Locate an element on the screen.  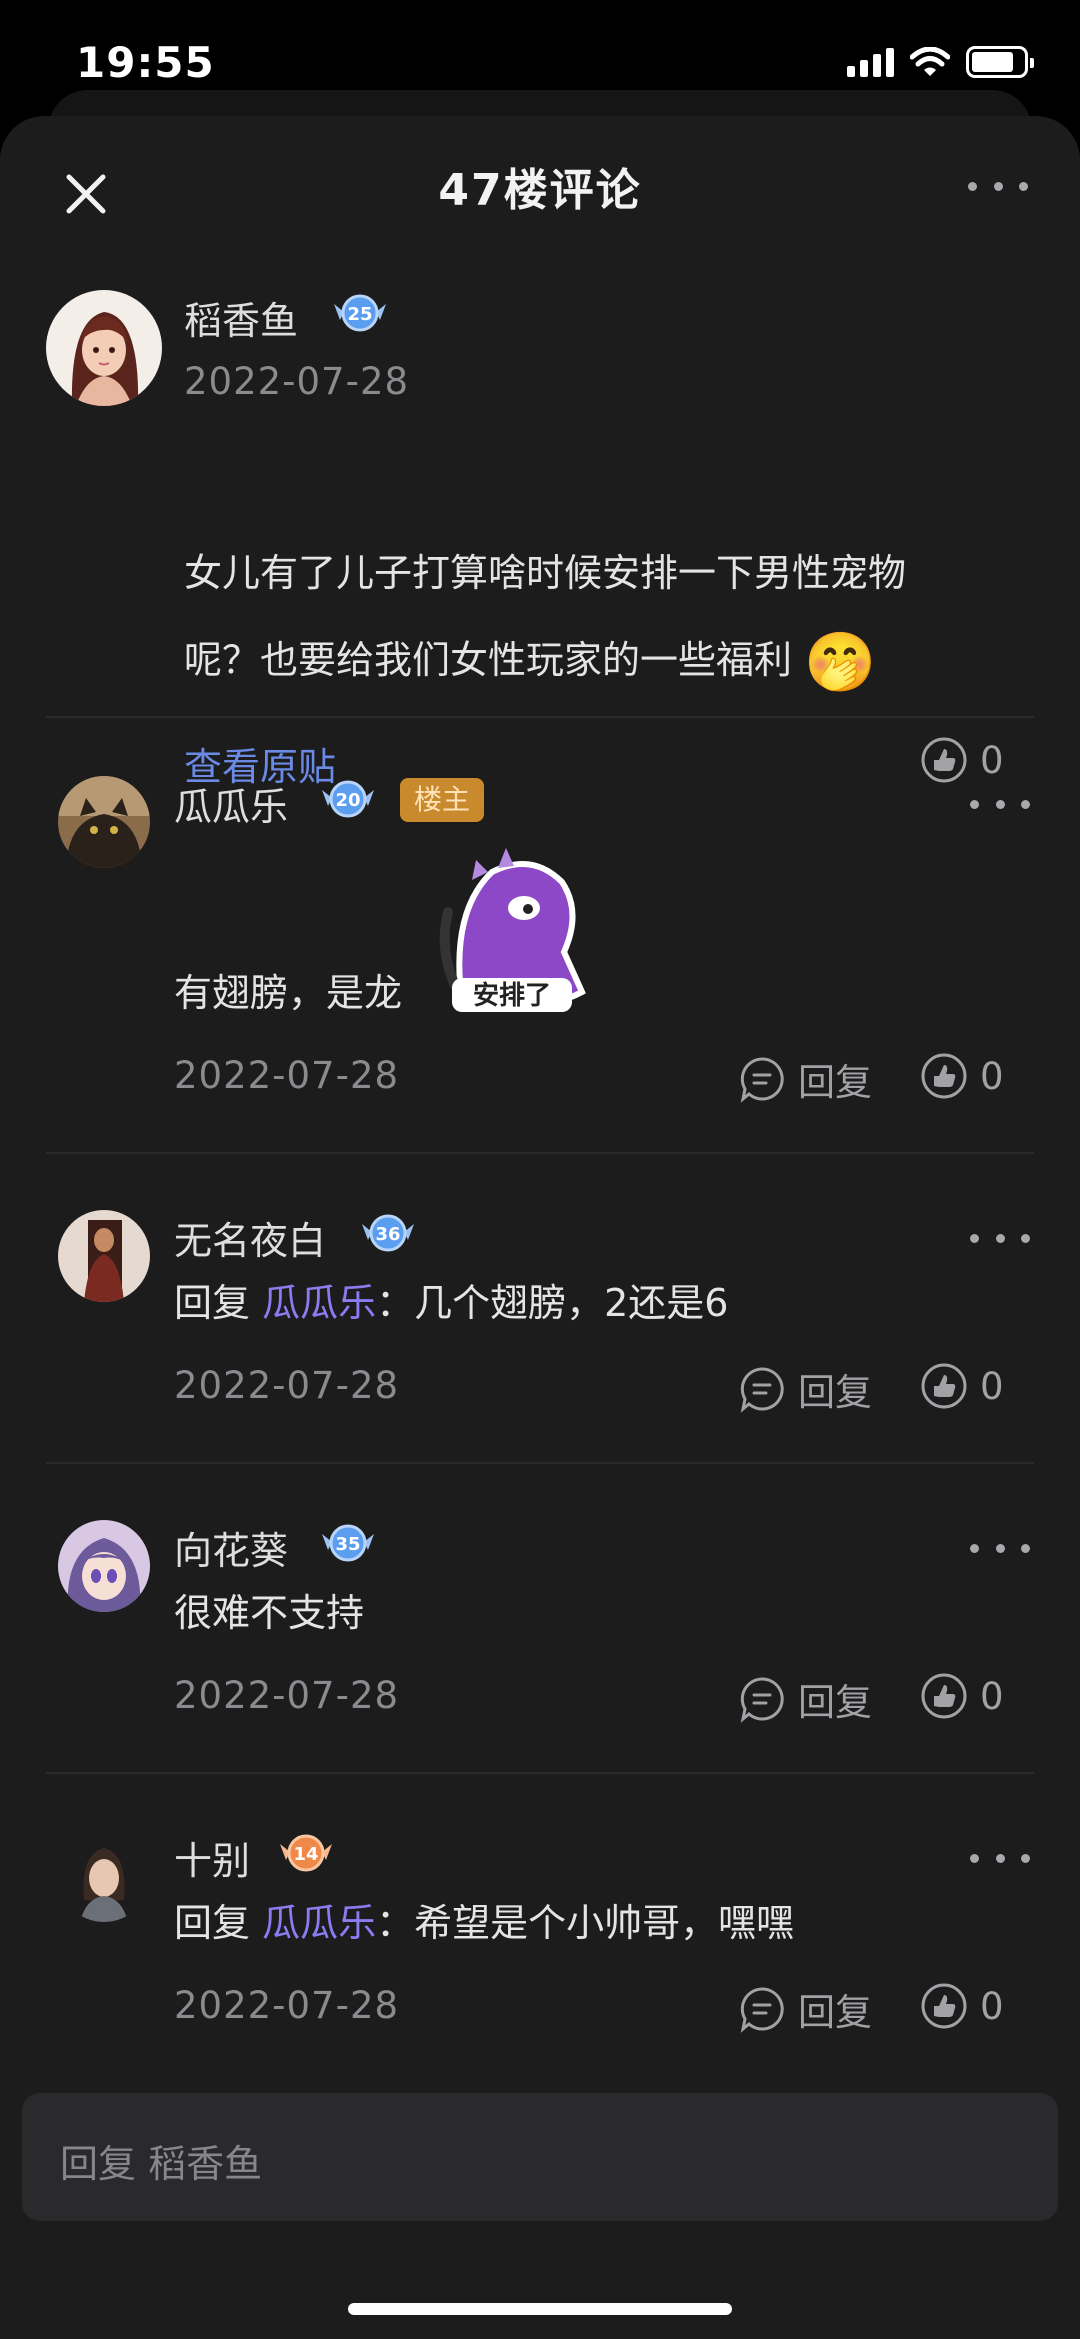
sticker-caption: 安排了 is located at coordinates (512, 996).